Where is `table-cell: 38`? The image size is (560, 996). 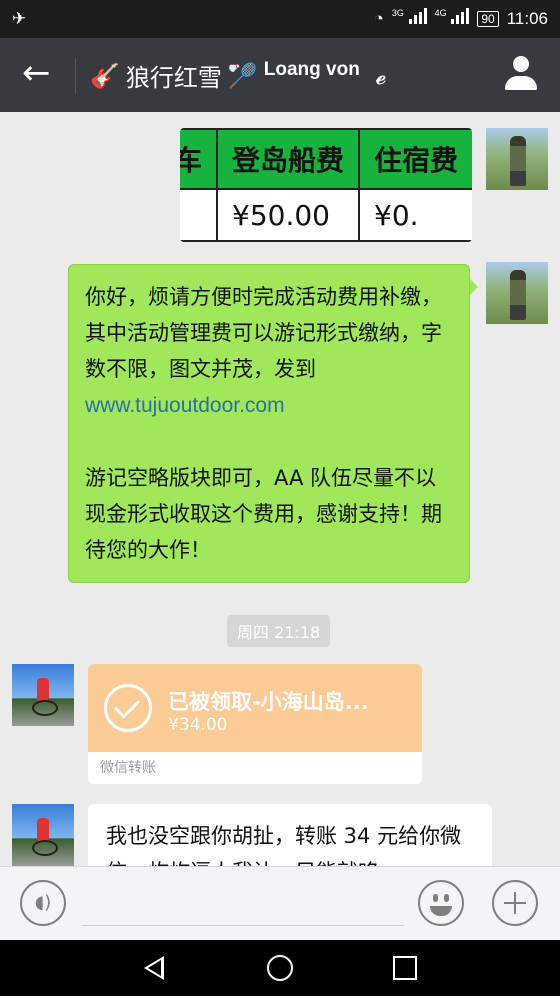 table-cell: 38 is located at coordinates (199, 215).